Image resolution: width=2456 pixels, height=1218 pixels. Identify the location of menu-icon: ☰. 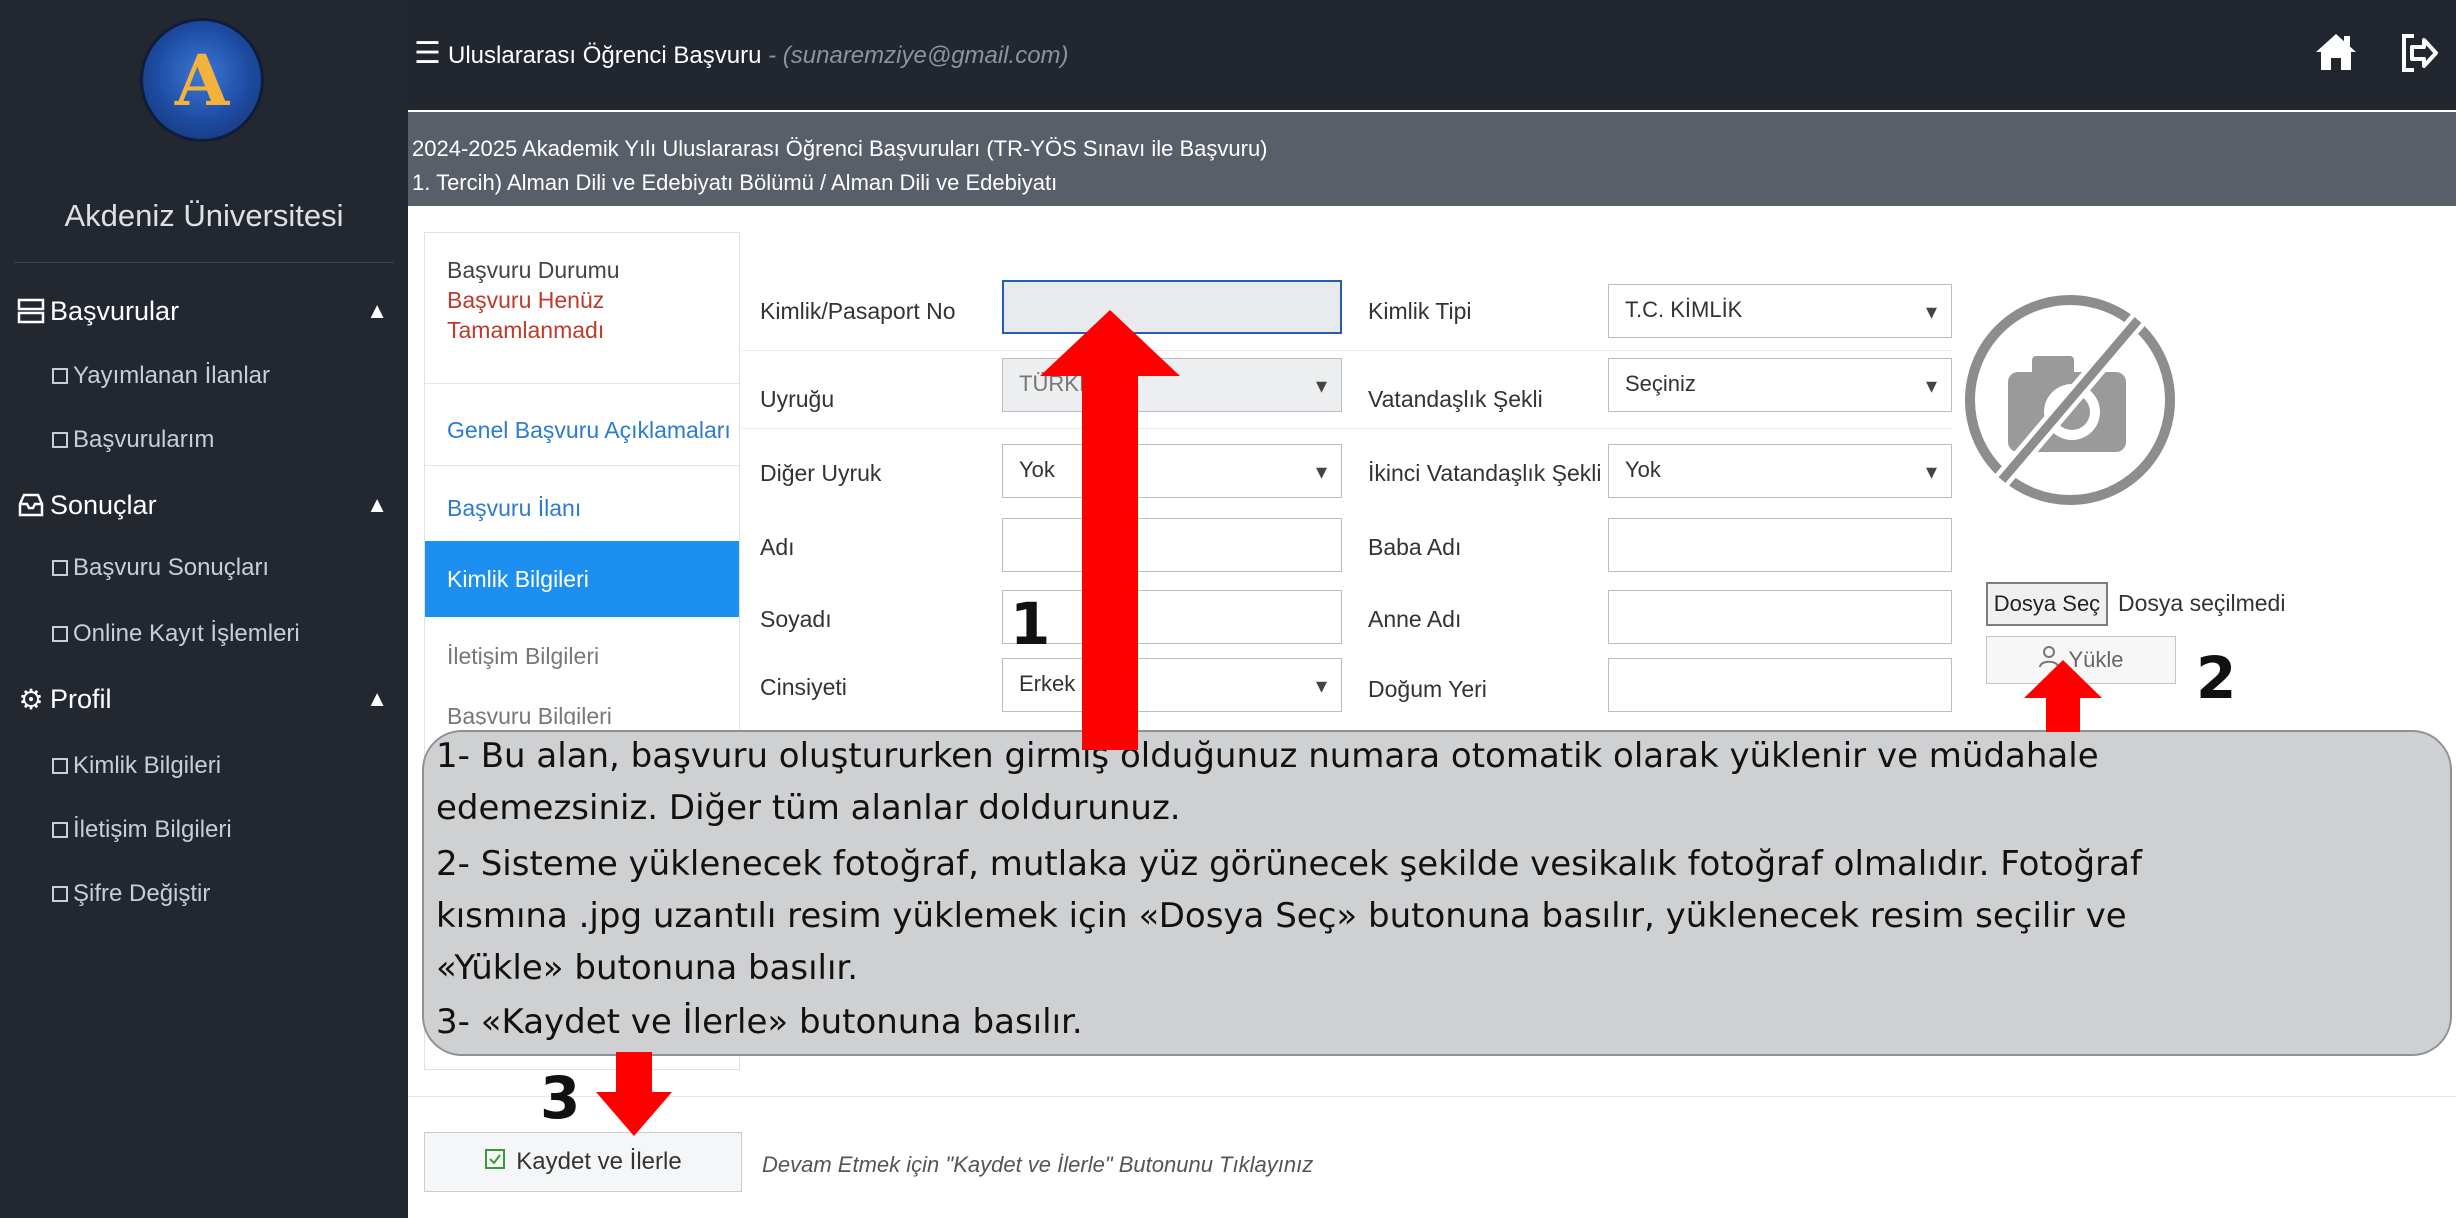
(427, 53).